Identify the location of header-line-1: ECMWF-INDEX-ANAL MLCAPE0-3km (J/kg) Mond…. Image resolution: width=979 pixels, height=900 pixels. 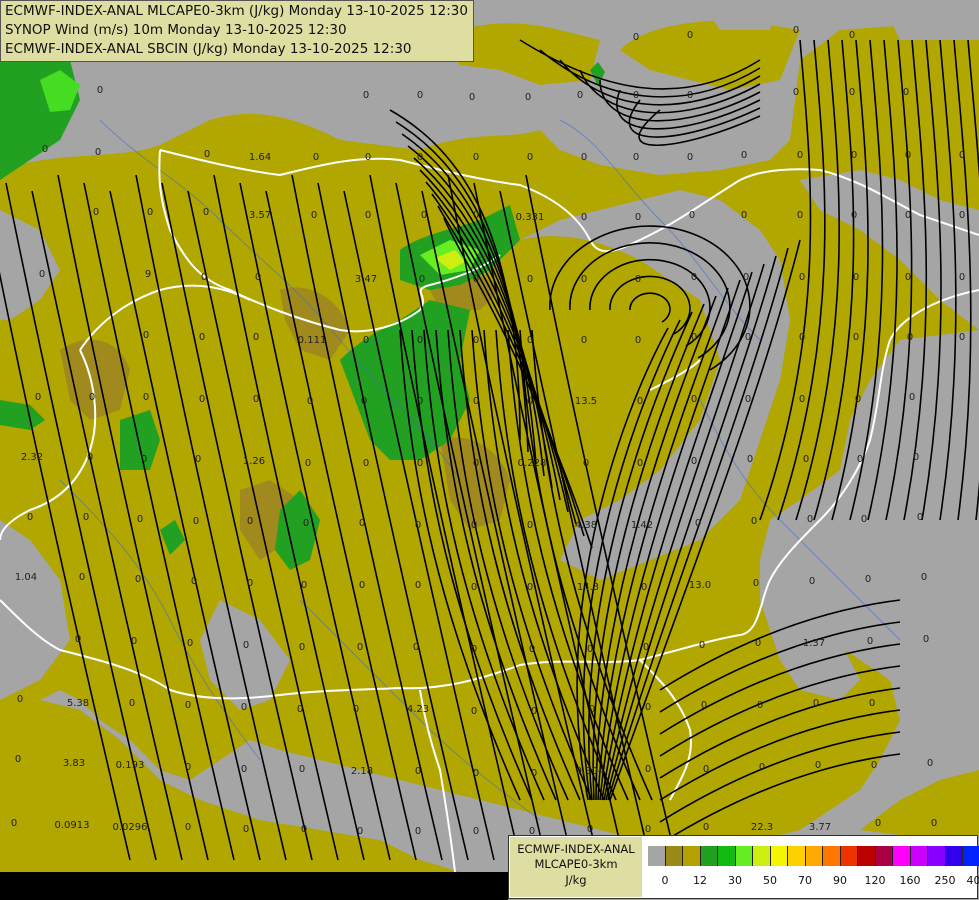
(236, 11).